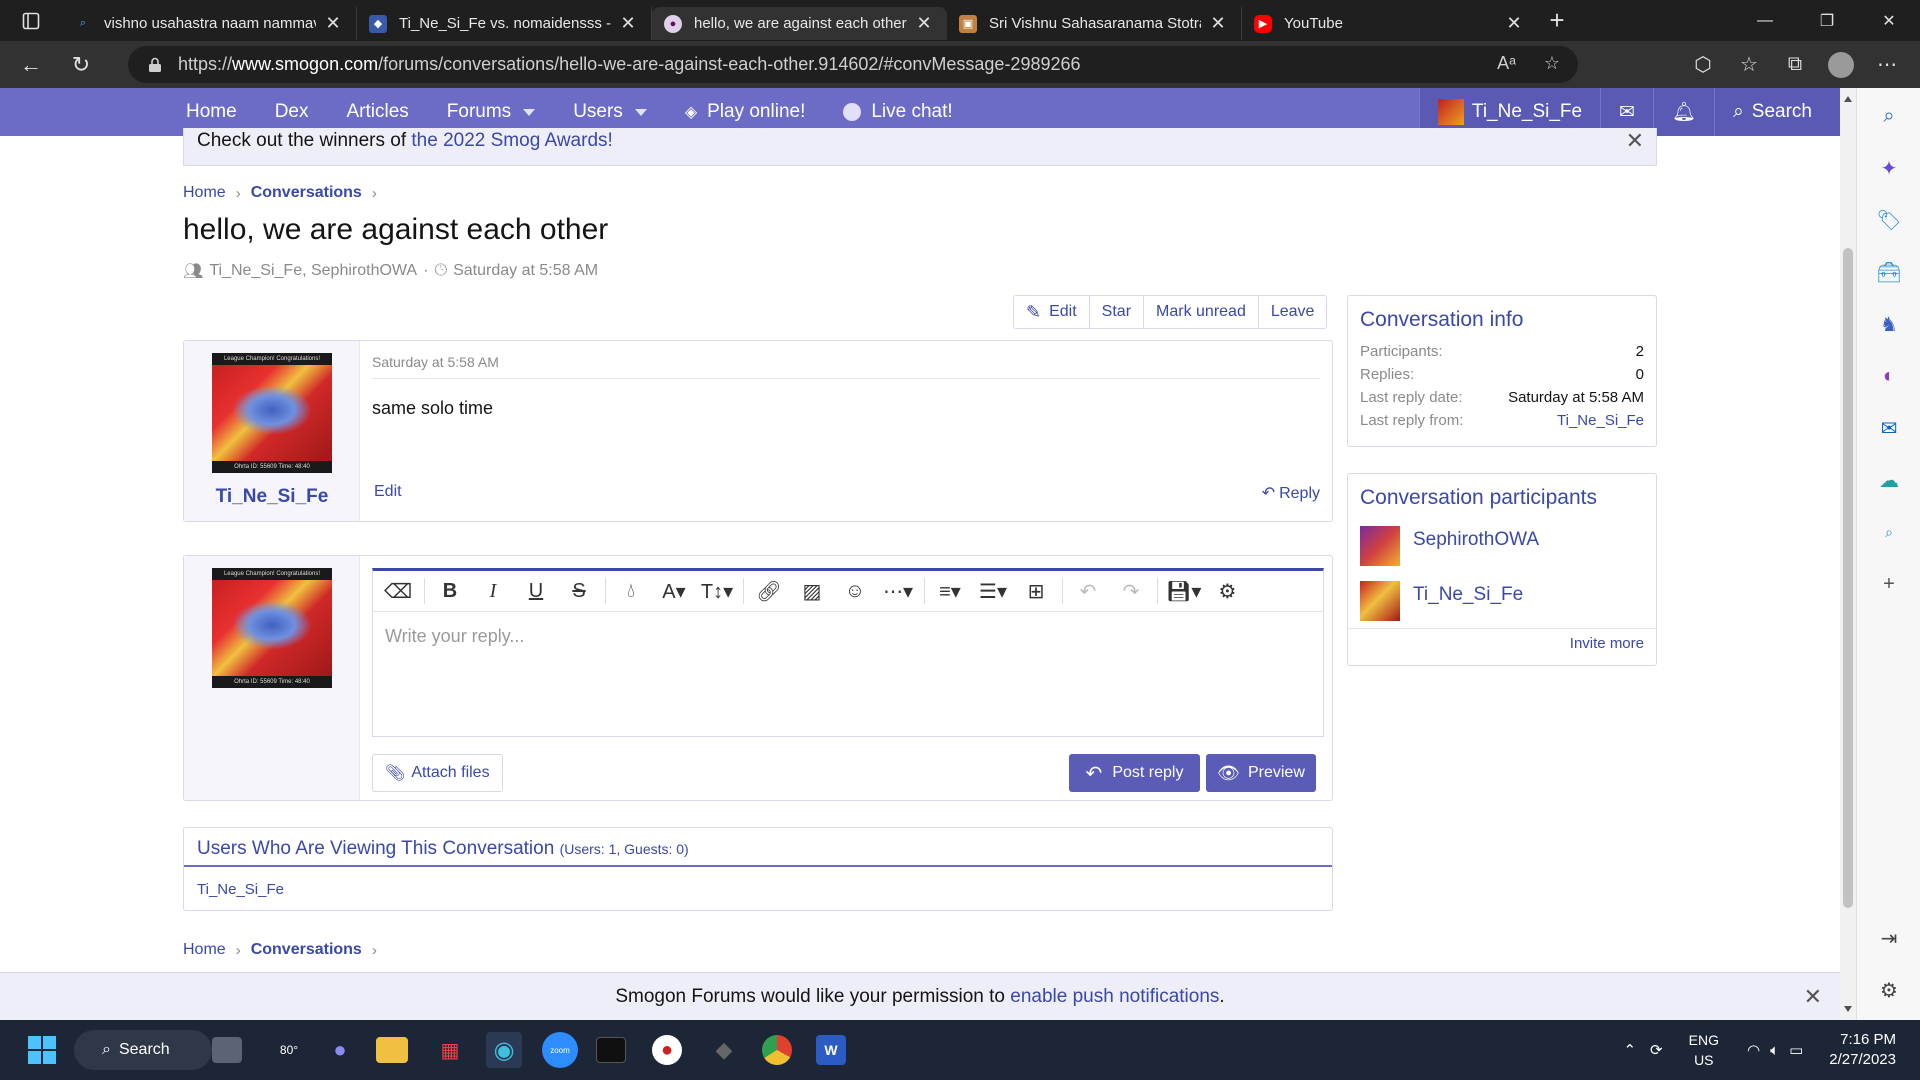 The image size is (1920, 1080). What do you see at coordinates (1088, 591) in the screenshot?
I see `undo-icon: ↶` at bounding box center [1088, 591].